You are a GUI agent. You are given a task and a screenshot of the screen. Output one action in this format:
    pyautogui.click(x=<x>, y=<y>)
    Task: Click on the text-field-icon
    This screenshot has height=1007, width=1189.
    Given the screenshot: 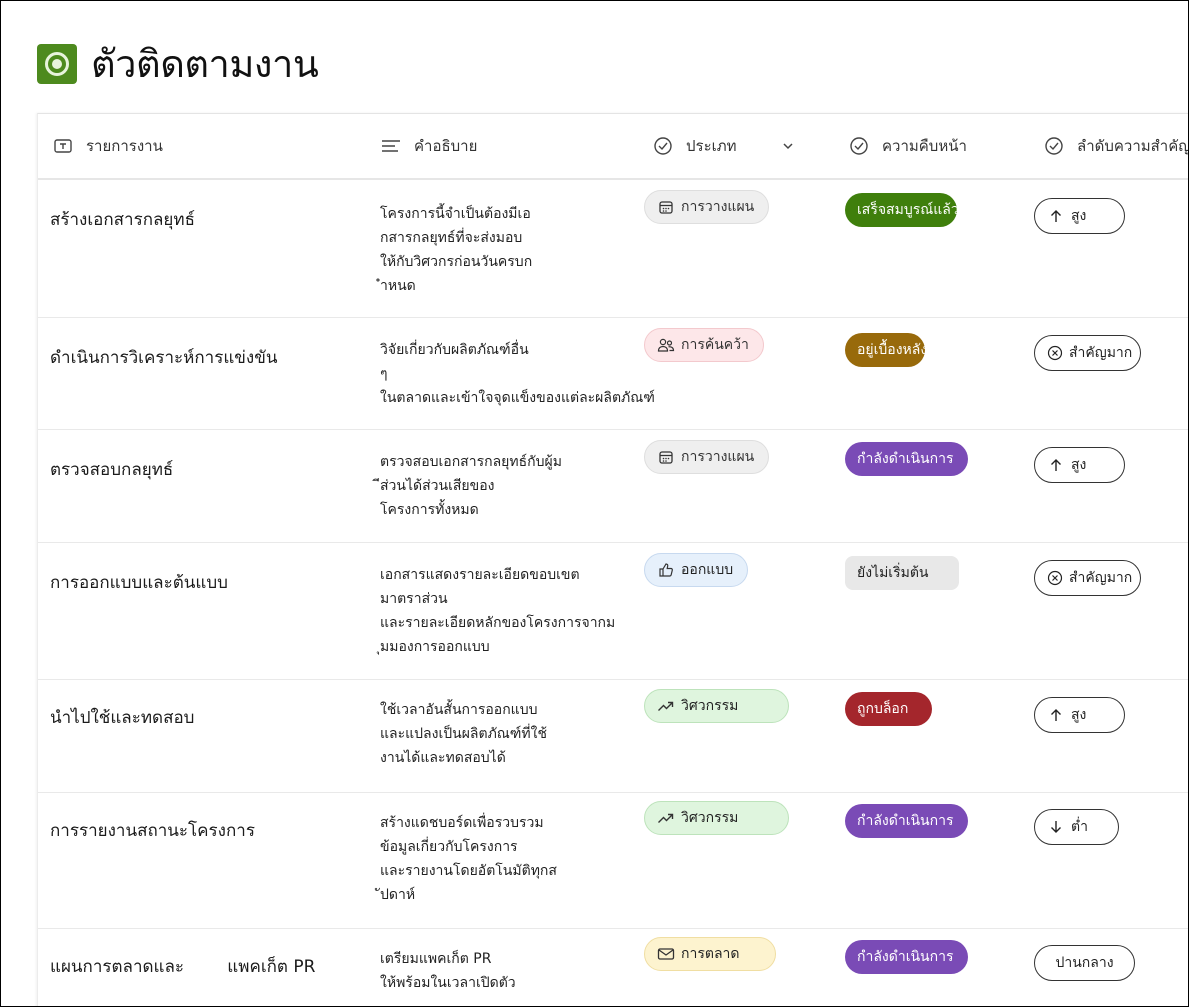 What is the action you would take?
    pyautogui.click(x=63, y=146)
    